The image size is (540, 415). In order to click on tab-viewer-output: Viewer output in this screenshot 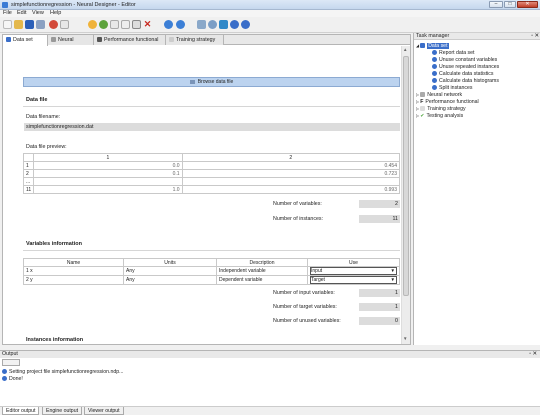, I will do `click(104, 411)`.